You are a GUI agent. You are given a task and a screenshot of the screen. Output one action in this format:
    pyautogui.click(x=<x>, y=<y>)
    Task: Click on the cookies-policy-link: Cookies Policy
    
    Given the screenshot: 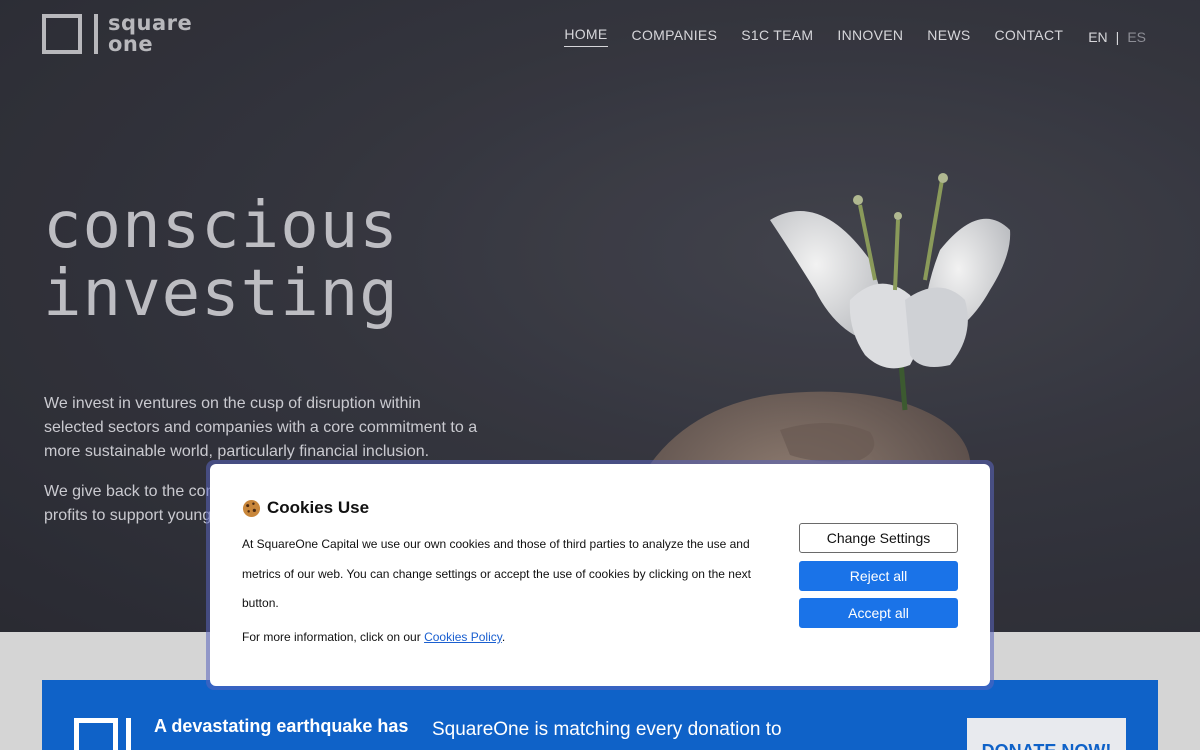 What is the action you would take?
    pyautogui.click(x=463, y=637)
    